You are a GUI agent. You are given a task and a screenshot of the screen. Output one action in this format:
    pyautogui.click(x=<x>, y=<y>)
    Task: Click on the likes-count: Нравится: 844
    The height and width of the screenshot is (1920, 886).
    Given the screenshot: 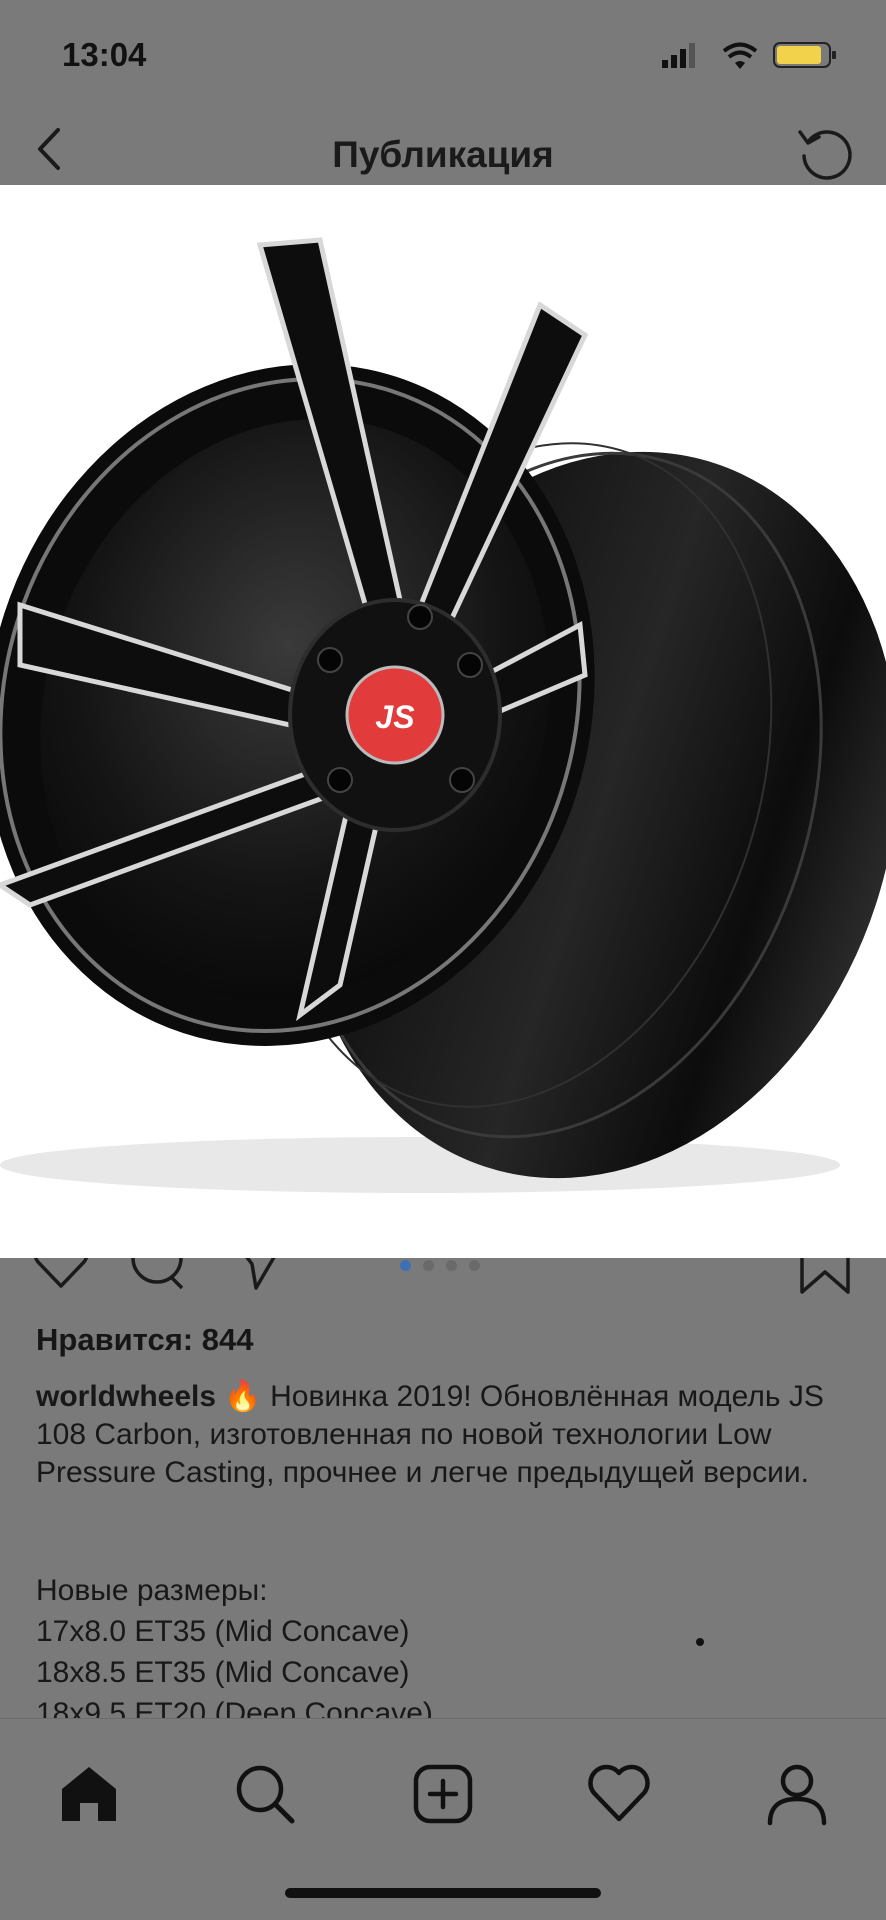 What is the action you would take?
    pyautogui.click(x=144, y=1340)
    